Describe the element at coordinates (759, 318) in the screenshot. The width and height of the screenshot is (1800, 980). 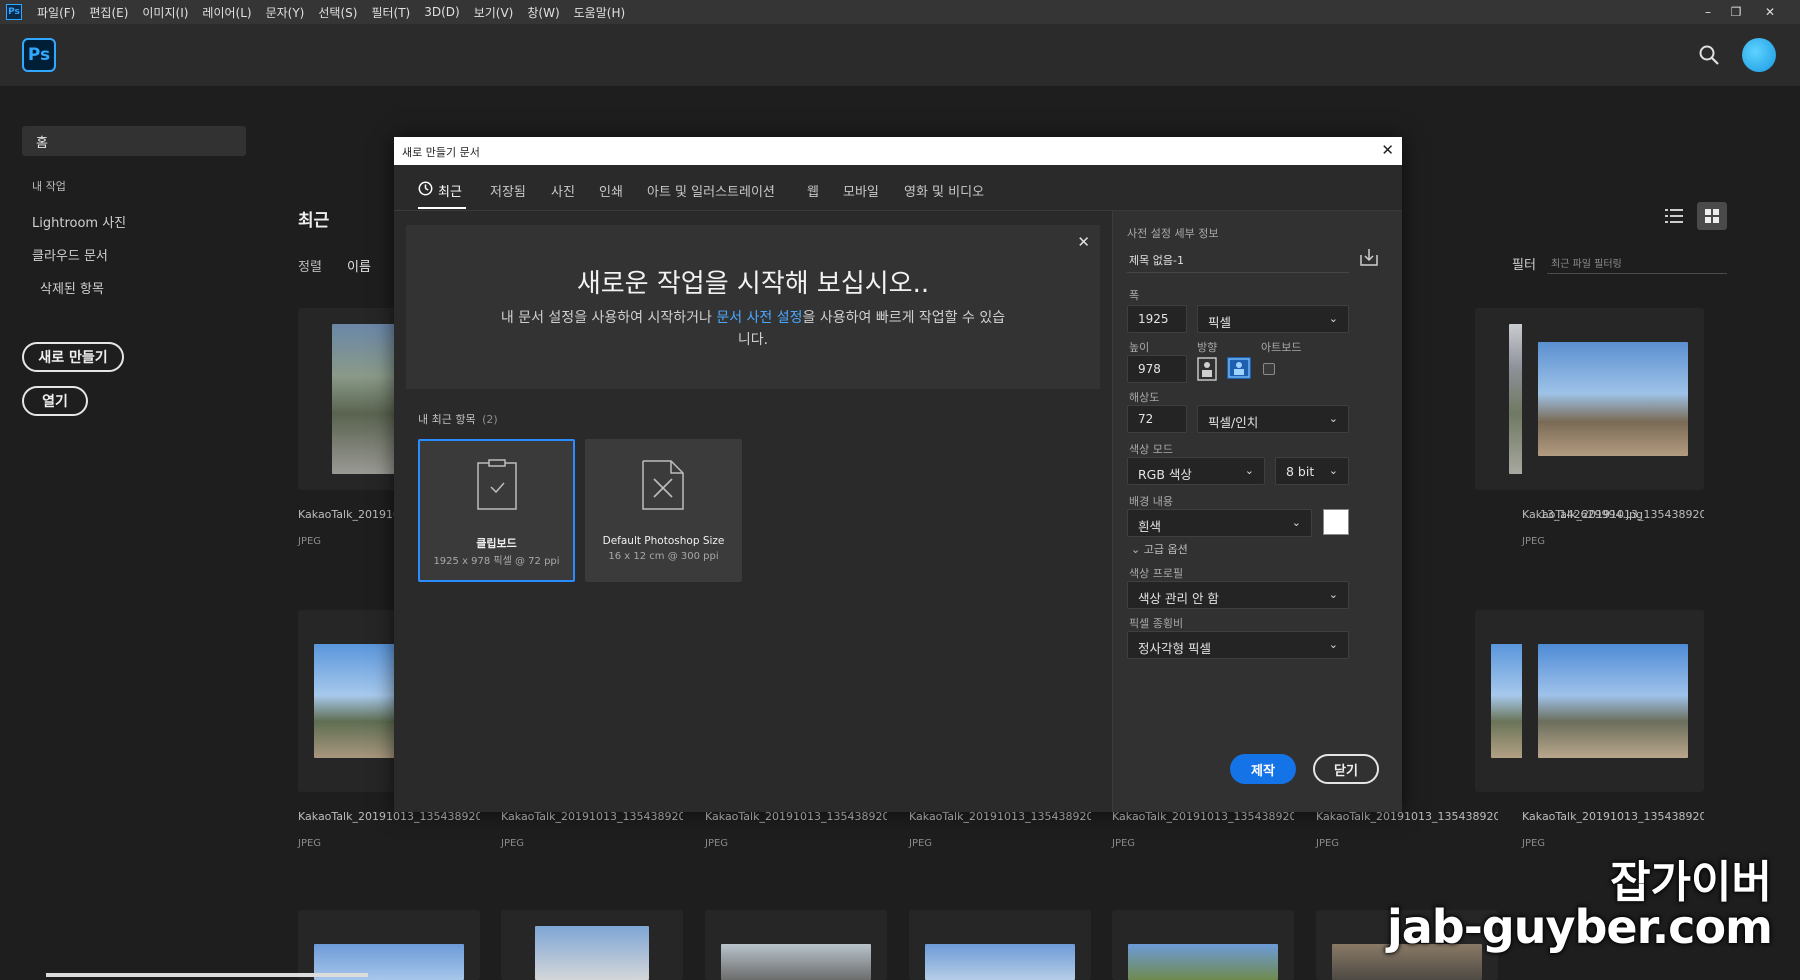
I see `document-presets-link: 문서 사전 설정` at that location.